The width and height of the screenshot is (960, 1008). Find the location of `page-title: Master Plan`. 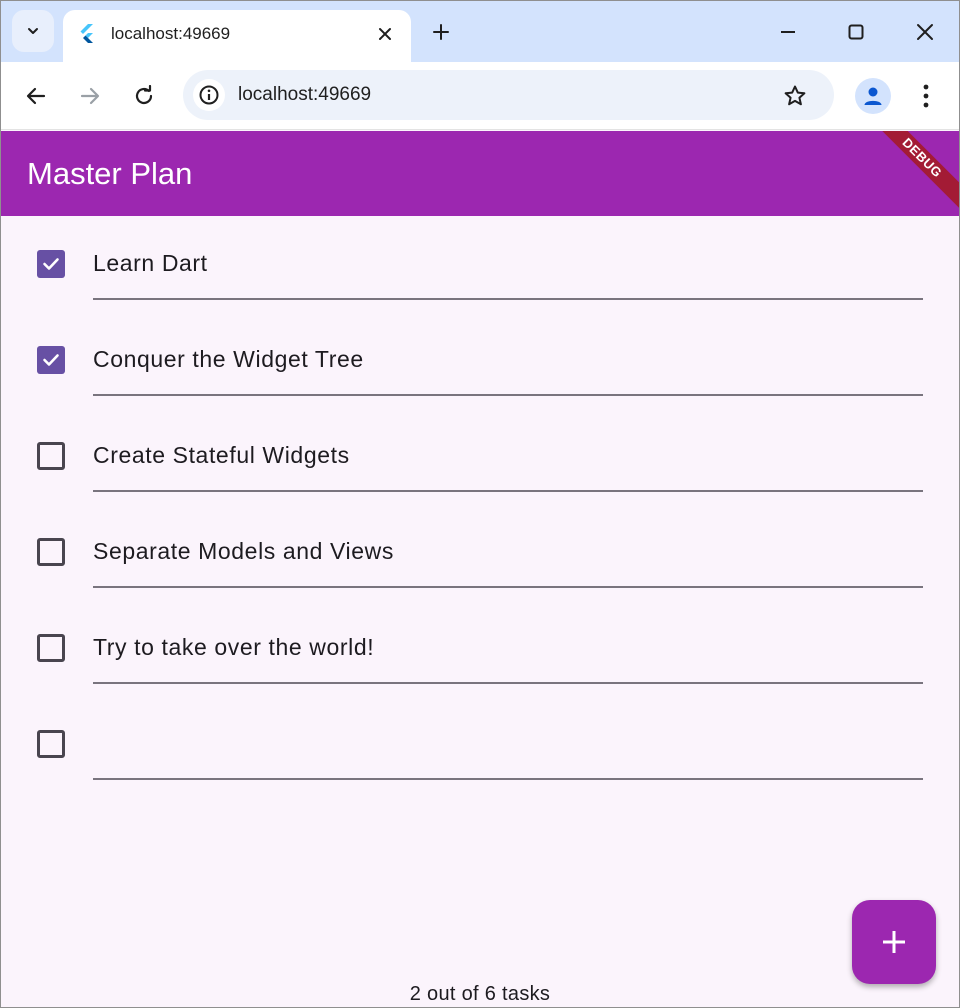

page-title: Master Plan is located at coordinates (110, 173).